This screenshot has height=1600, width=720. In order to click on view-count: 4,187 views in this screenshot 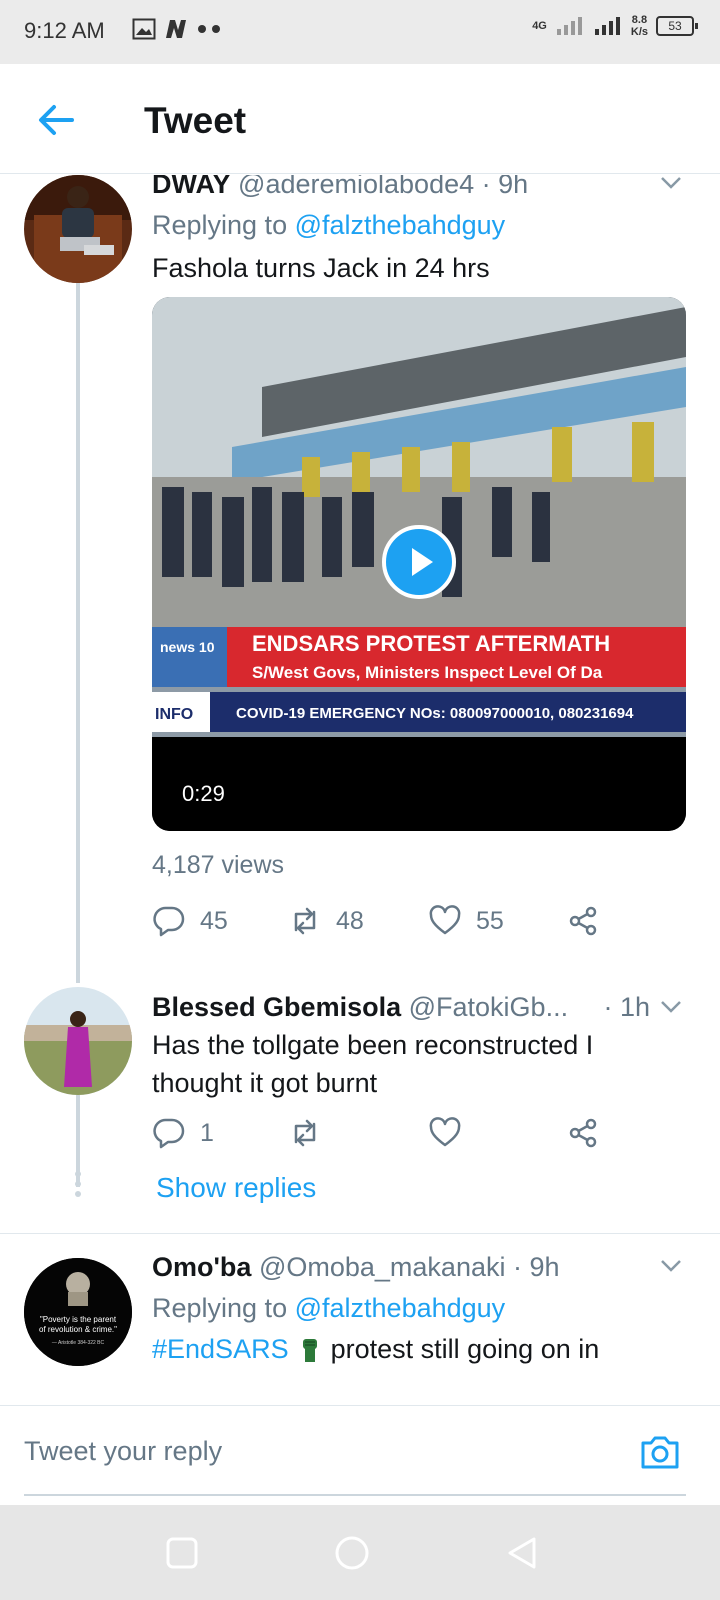, I will do `click(218, 865)`.